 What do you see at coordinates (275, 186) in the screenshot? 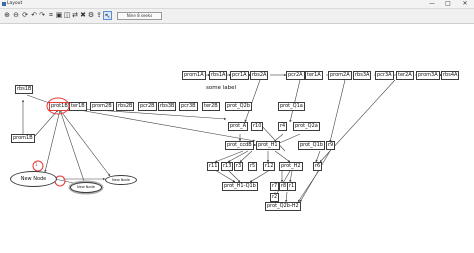
I see `node-r7: r7` at bounding box center [275, 186].